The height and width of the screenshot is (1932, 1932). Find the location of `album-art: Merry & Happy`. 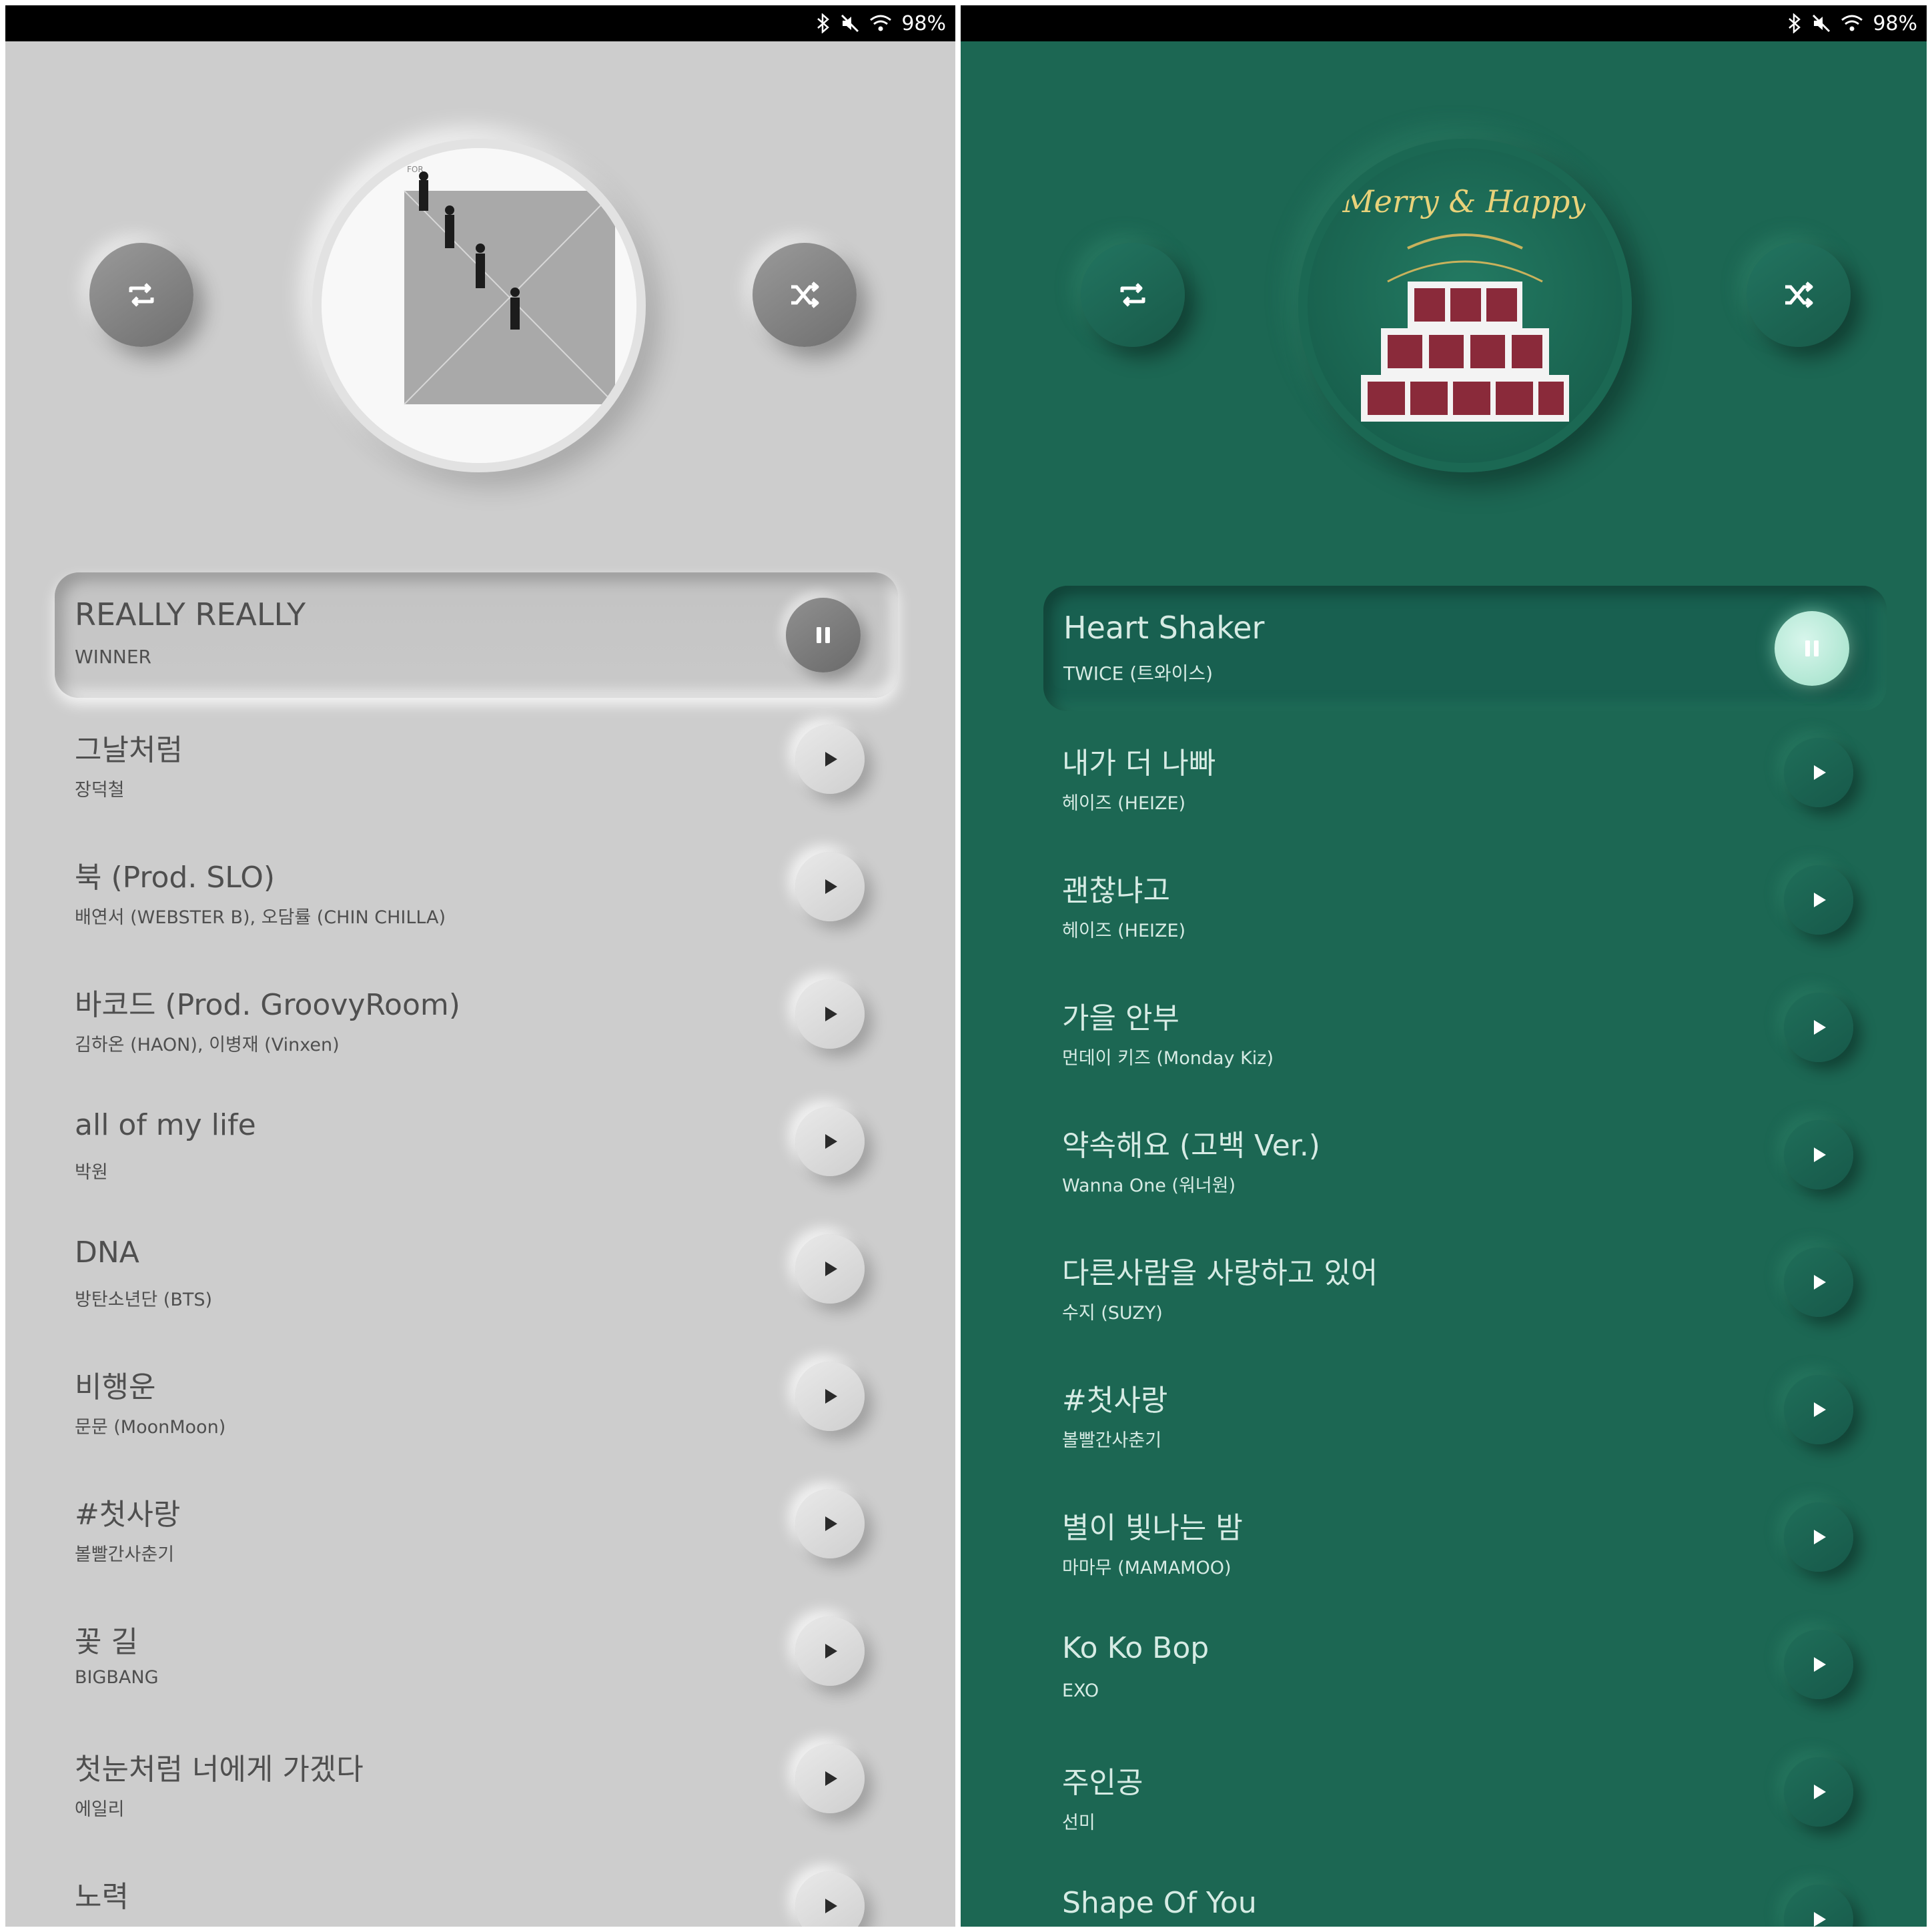

album-art: Merry & Happy is located at coordinates (1465, 305).